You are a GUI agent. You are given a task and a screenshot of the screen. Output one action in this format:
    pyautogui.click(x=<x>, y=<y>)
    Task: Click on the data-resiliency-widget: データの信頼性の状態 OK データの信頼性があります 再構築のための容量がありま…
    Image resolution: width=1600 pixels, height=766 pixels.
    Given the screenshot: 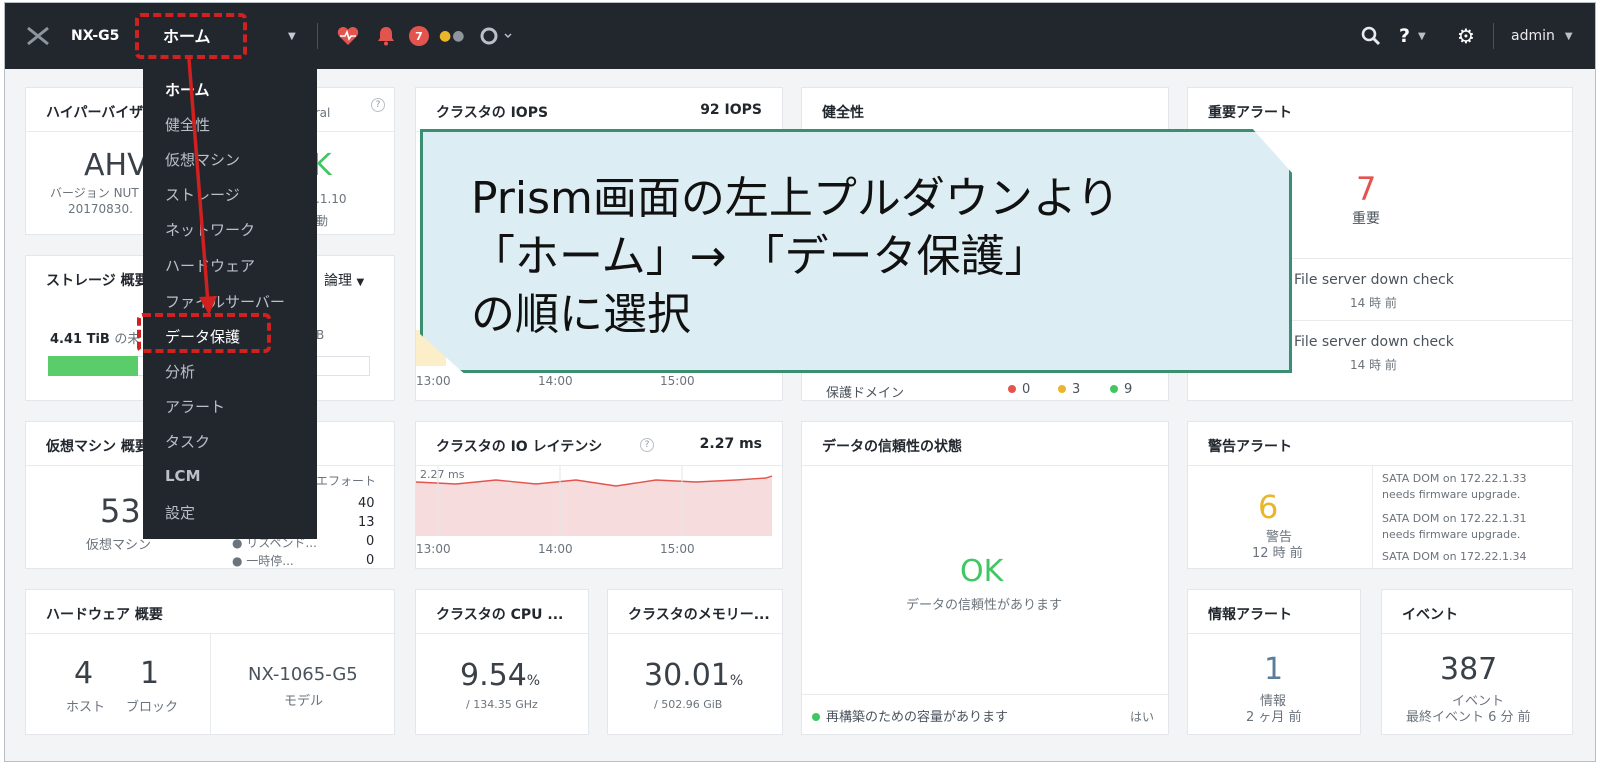 What is the action you would take?
    pyautogui.click(x=985, y=578)
    